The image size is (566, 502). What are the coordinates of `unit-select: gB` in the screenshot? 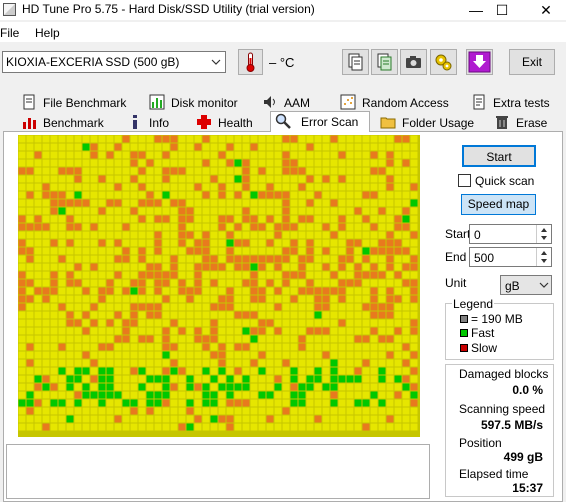 It's located at (526, 285).